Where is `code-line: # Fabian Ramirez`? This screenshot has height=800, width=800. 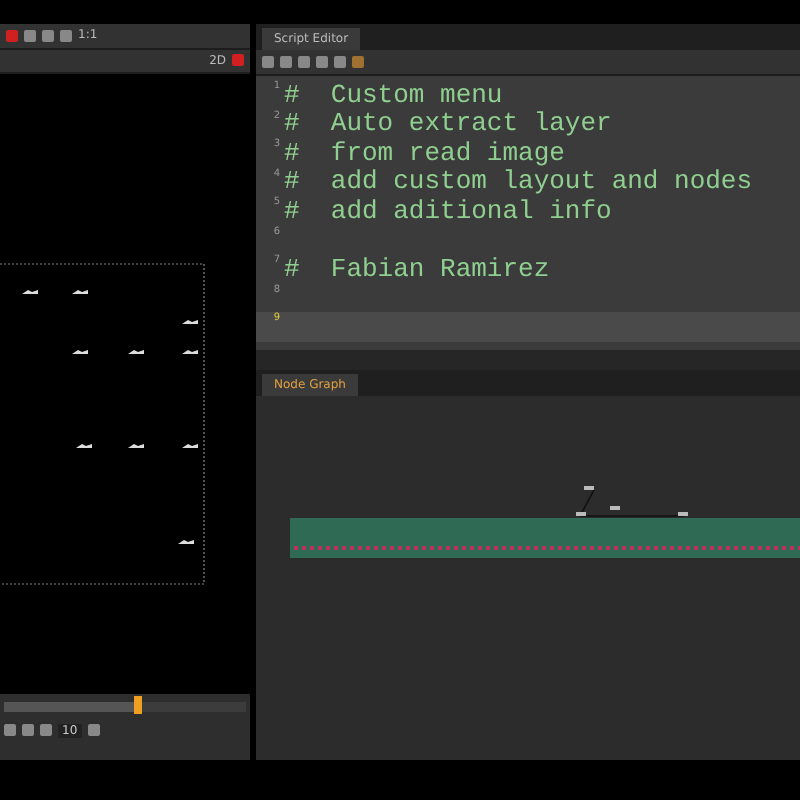 code-line: # Fabian Ramirez is located at coordinates (417, 268).